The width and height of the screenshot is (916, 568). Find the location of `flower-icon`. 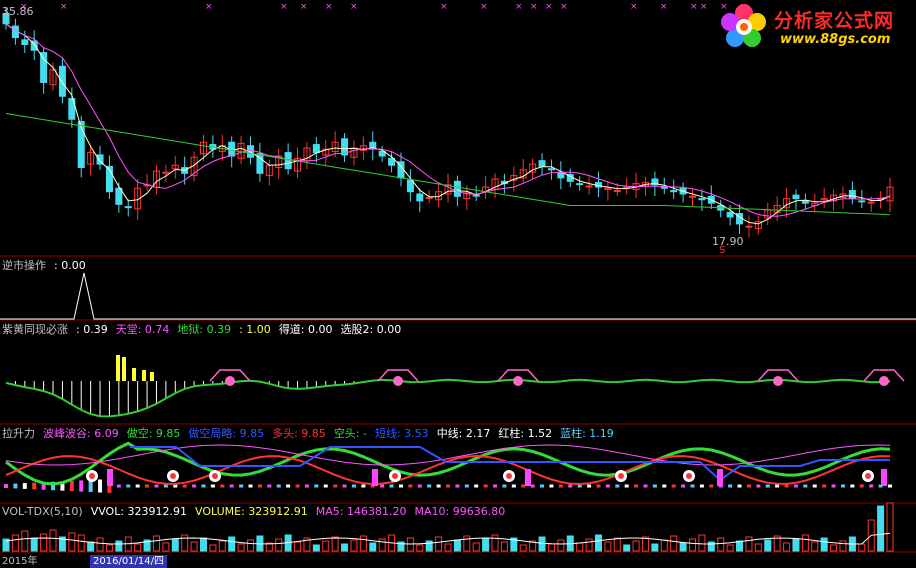

flower-icon is located at coordinates (743, 25).